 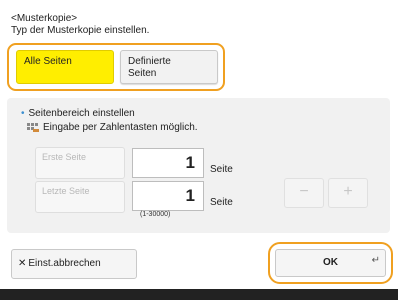 I want to click on bottom-status-bar, so click(x=199, y=294).